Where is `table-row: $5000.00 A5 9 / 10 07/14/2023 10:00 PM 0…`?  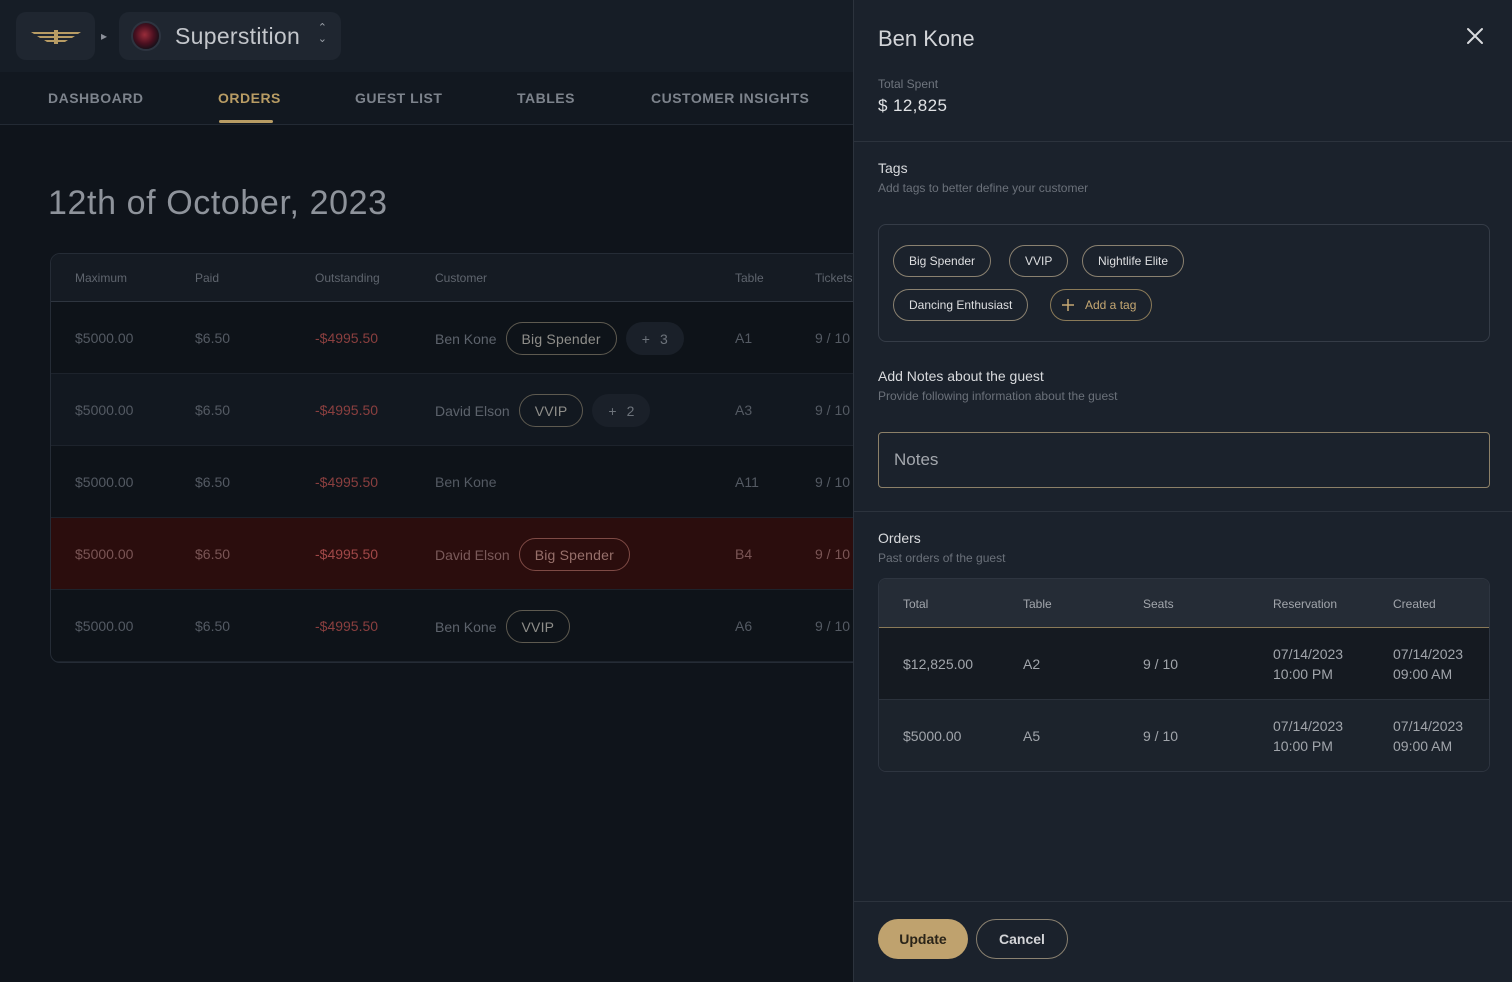
table-row: $5000.00 A5 9 / 10 07/14/2023 10:00 PM 0… is located at coordinates (1184, 735).